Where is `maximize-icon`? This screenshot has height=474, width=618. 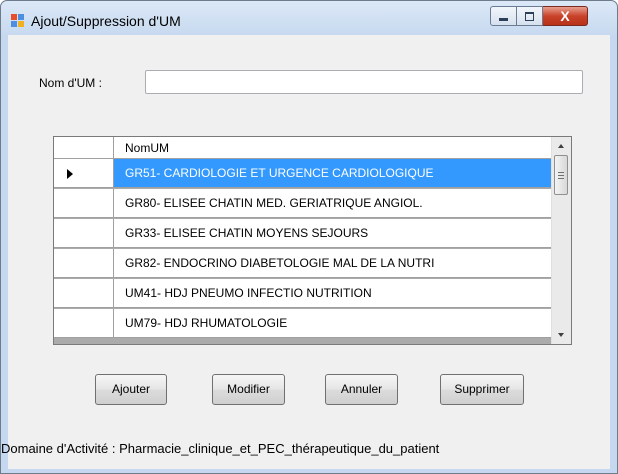 maximize-icon is located at coordinates (529, 16).